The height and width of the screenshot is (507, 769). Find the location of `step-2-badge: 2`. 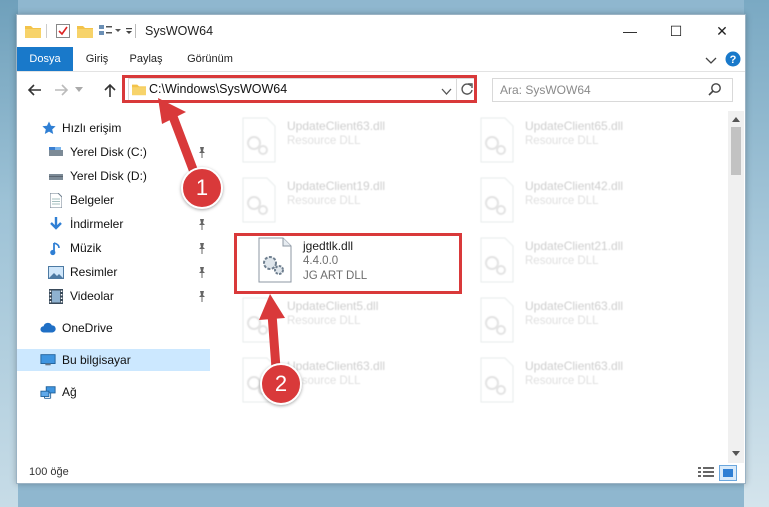

step-2-badge: 2 is located at coordinates (281, 384).